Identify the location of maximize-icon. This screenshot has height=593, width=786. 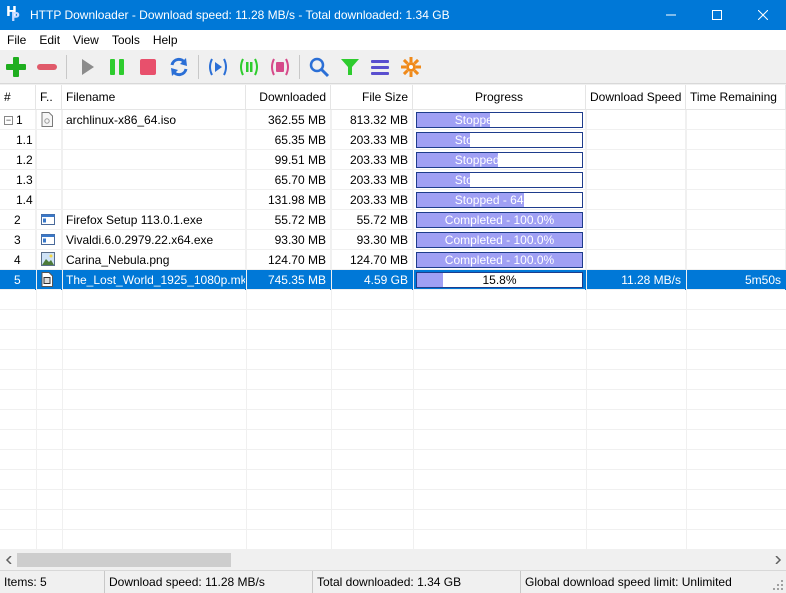
(717, 15).